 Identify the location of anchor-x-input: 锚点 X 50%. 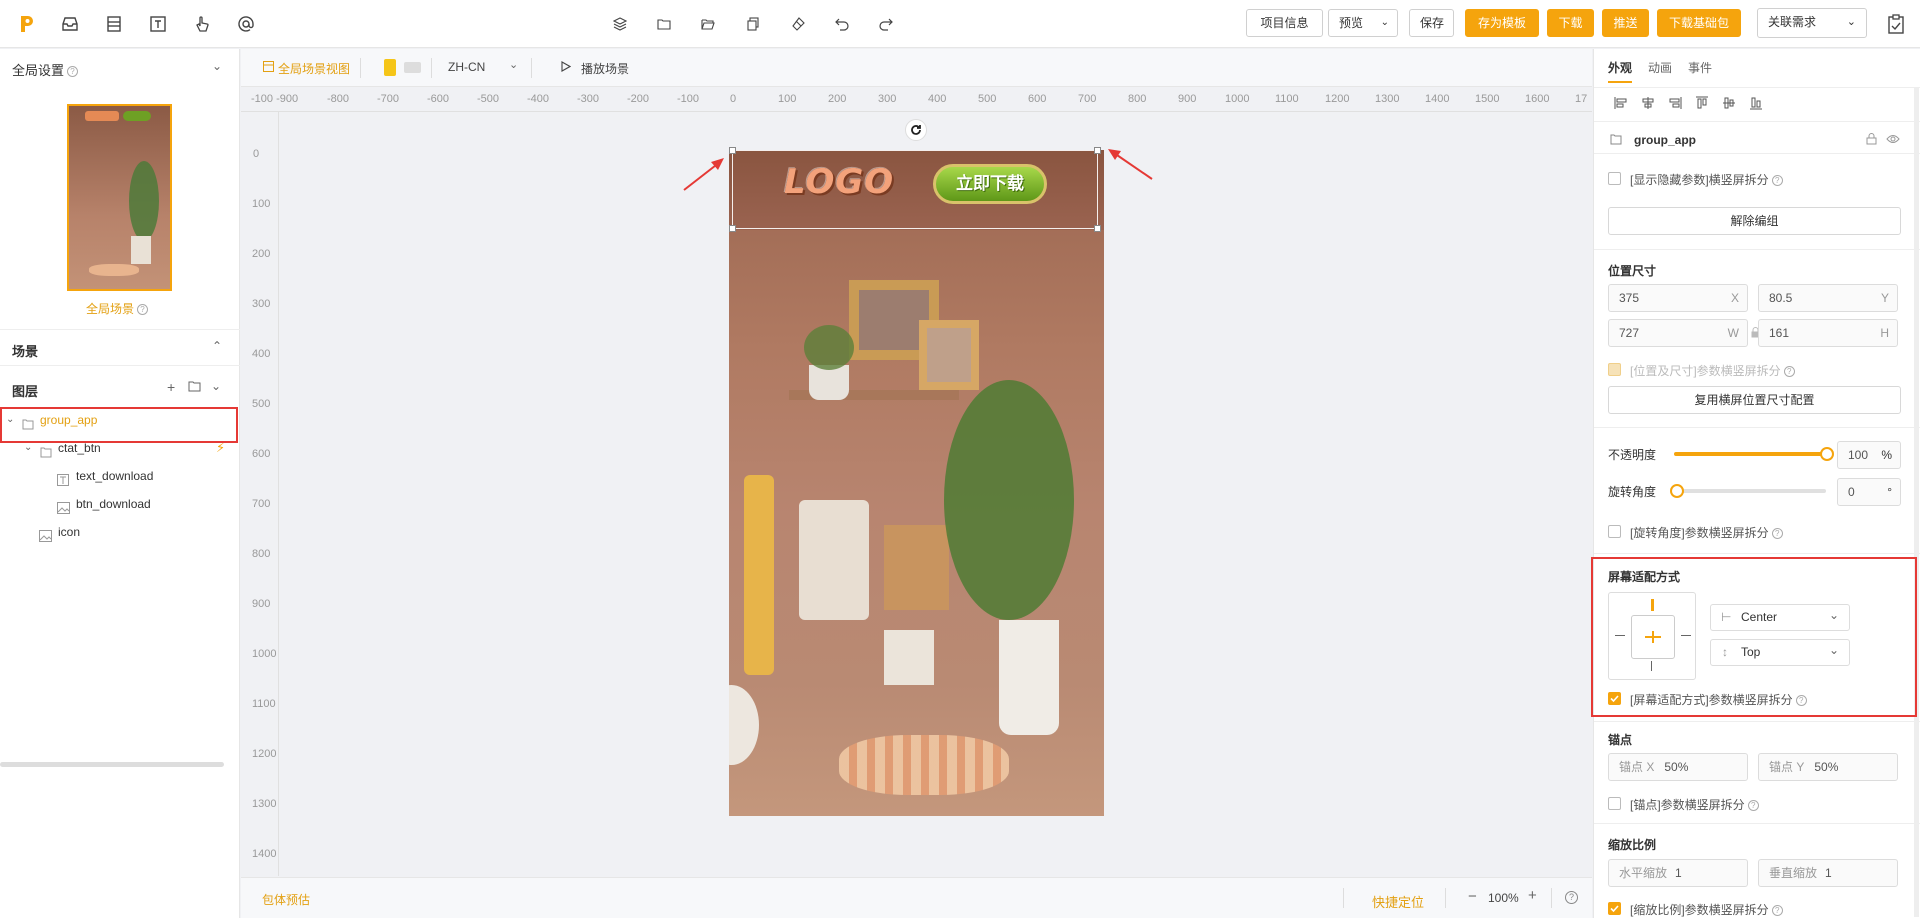
(1678, 767).